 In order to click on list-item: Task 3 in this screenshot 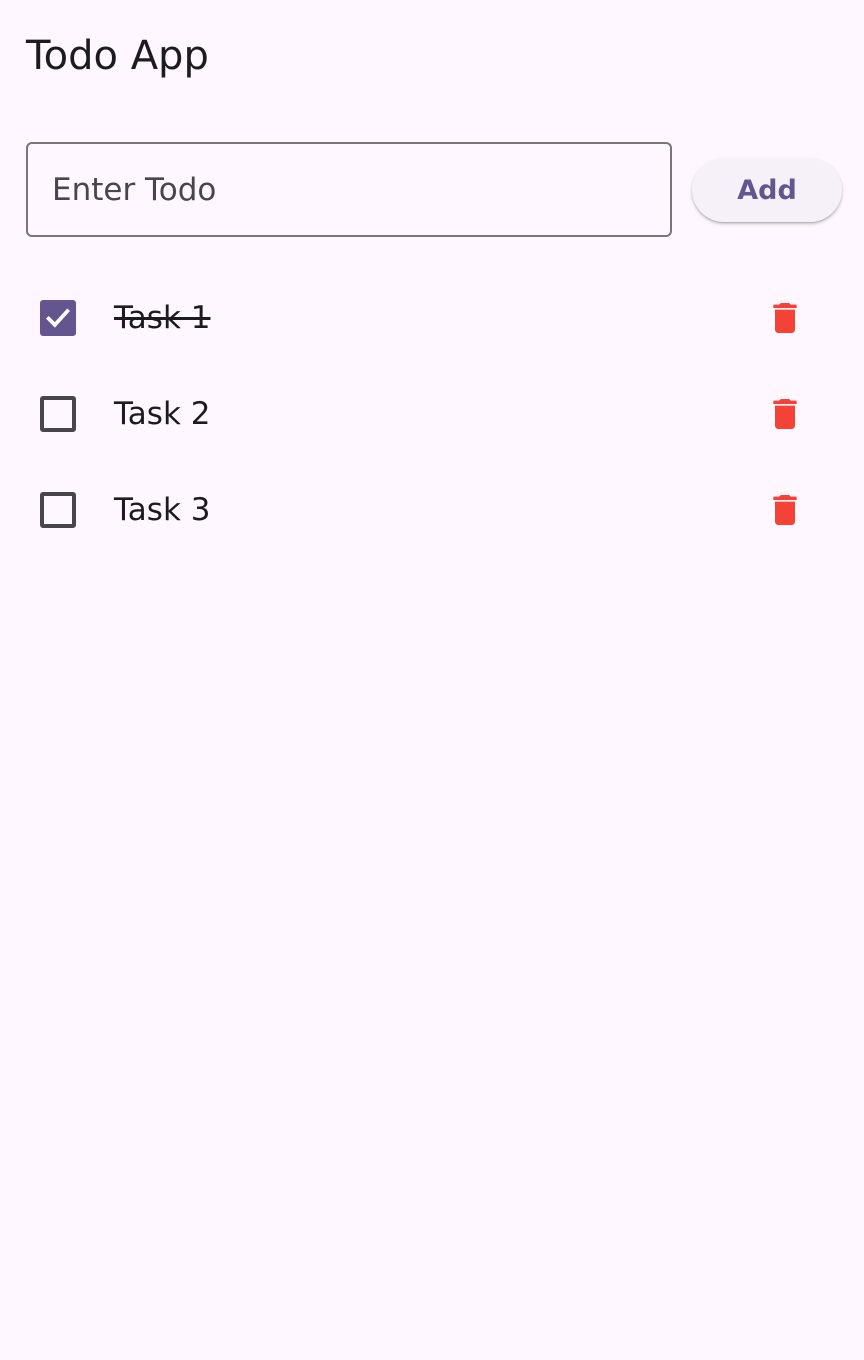, I will do `click(432, 510)`.